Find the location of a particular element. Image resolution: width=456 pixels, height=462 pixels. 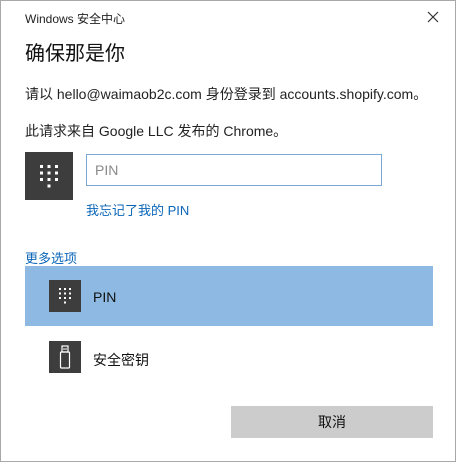

usb-key-icon is located at coordinates (65, 357).